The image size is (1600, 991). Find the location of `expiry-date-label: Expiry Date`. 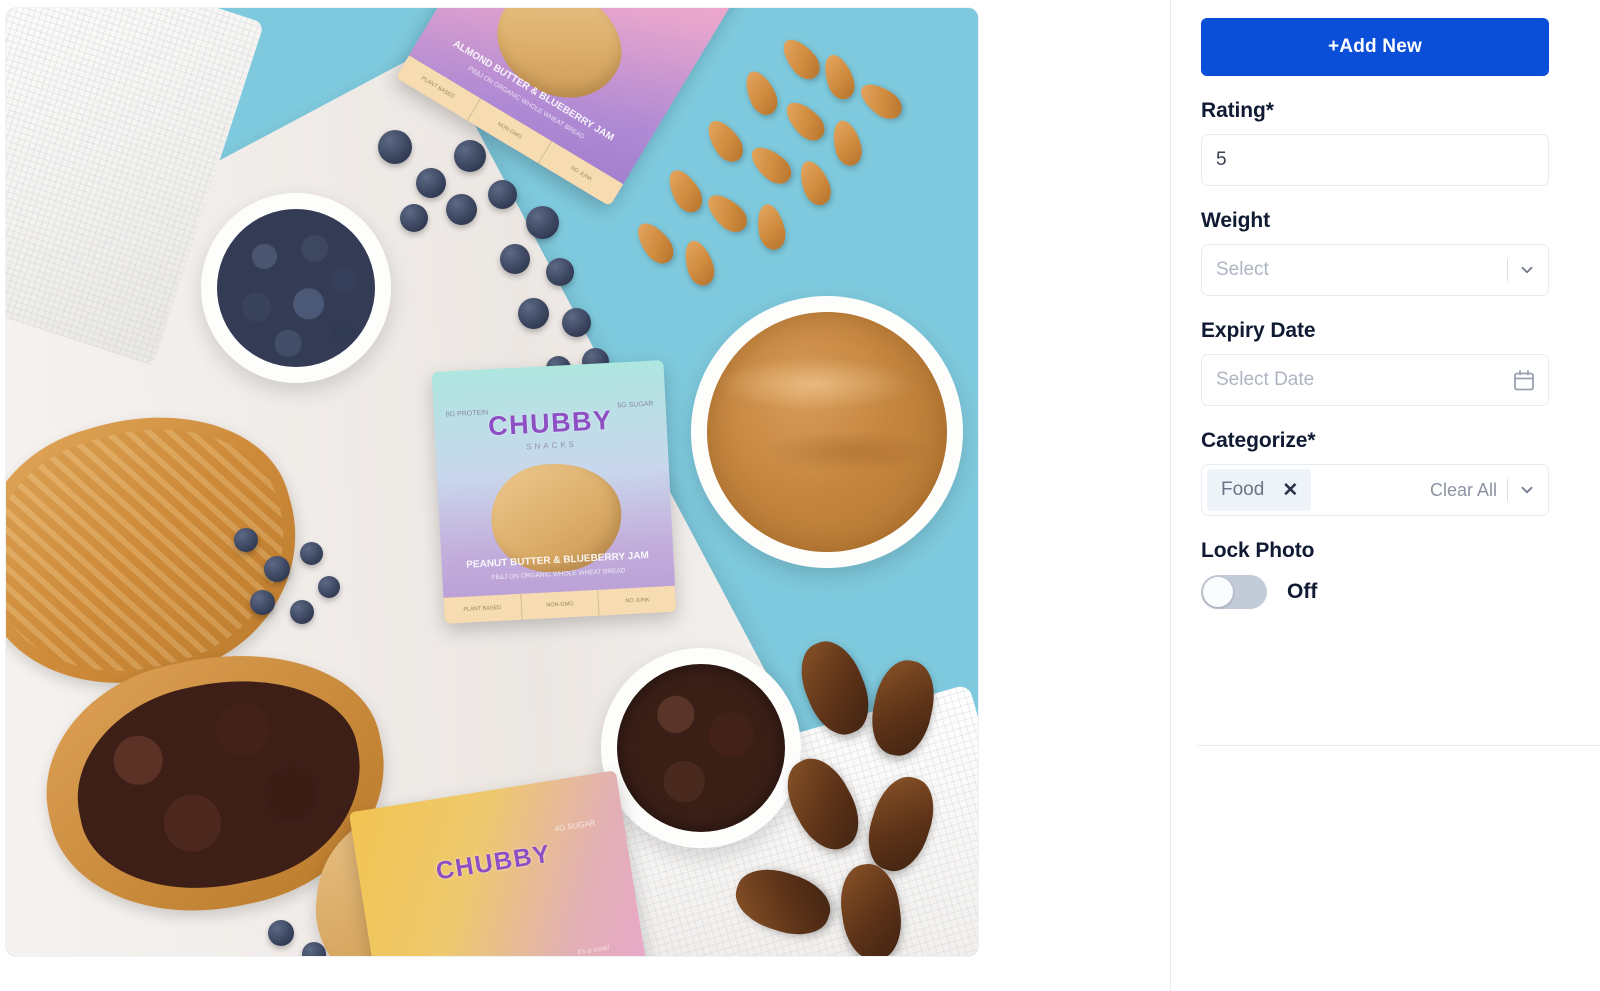

expiry-date-label: Expiry Date is located at coordinates (1258, 330).